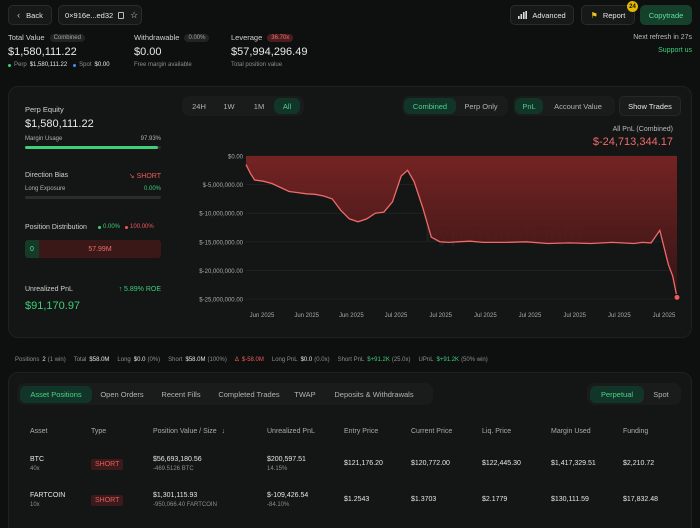 The width and height of the screenshot is (700, 528). What do you see at coordinates (277, 469) in the screenshot?
I see `row1-pnl-pct: 14.15%` at bounding box center [277, 469].